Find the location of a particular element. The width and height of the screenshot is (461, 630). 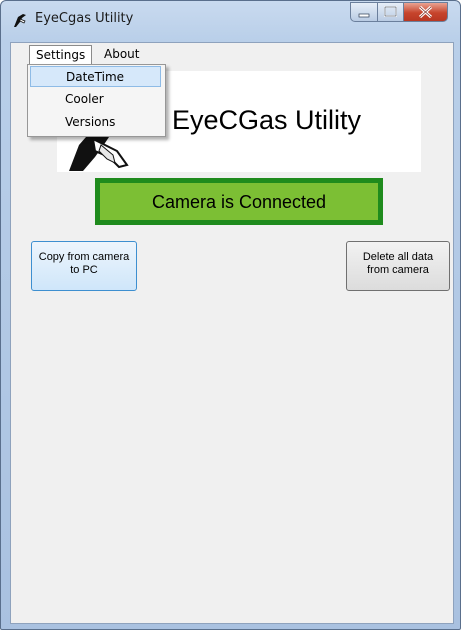

menu-item-datetime-label: DateTime is located at coordinates (95, 77).